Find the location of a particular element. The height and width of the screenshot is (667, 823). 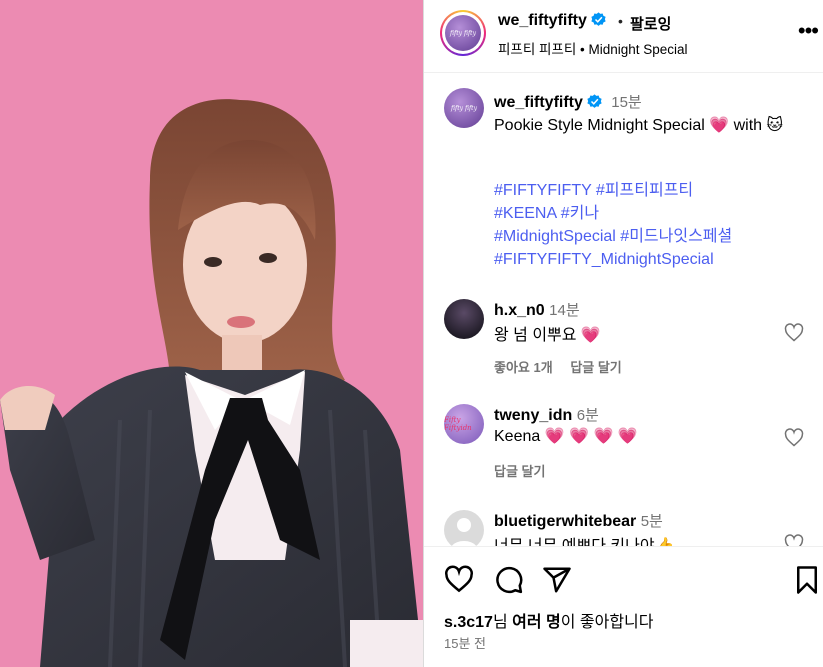

following-button: 팔로잉 is located at coordinates (650, 23).